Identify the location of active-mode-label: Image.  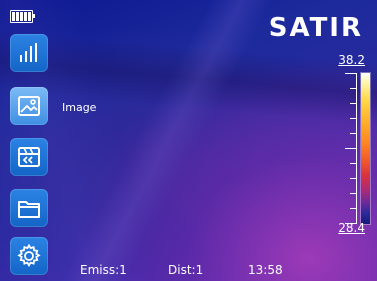
(79, 107).